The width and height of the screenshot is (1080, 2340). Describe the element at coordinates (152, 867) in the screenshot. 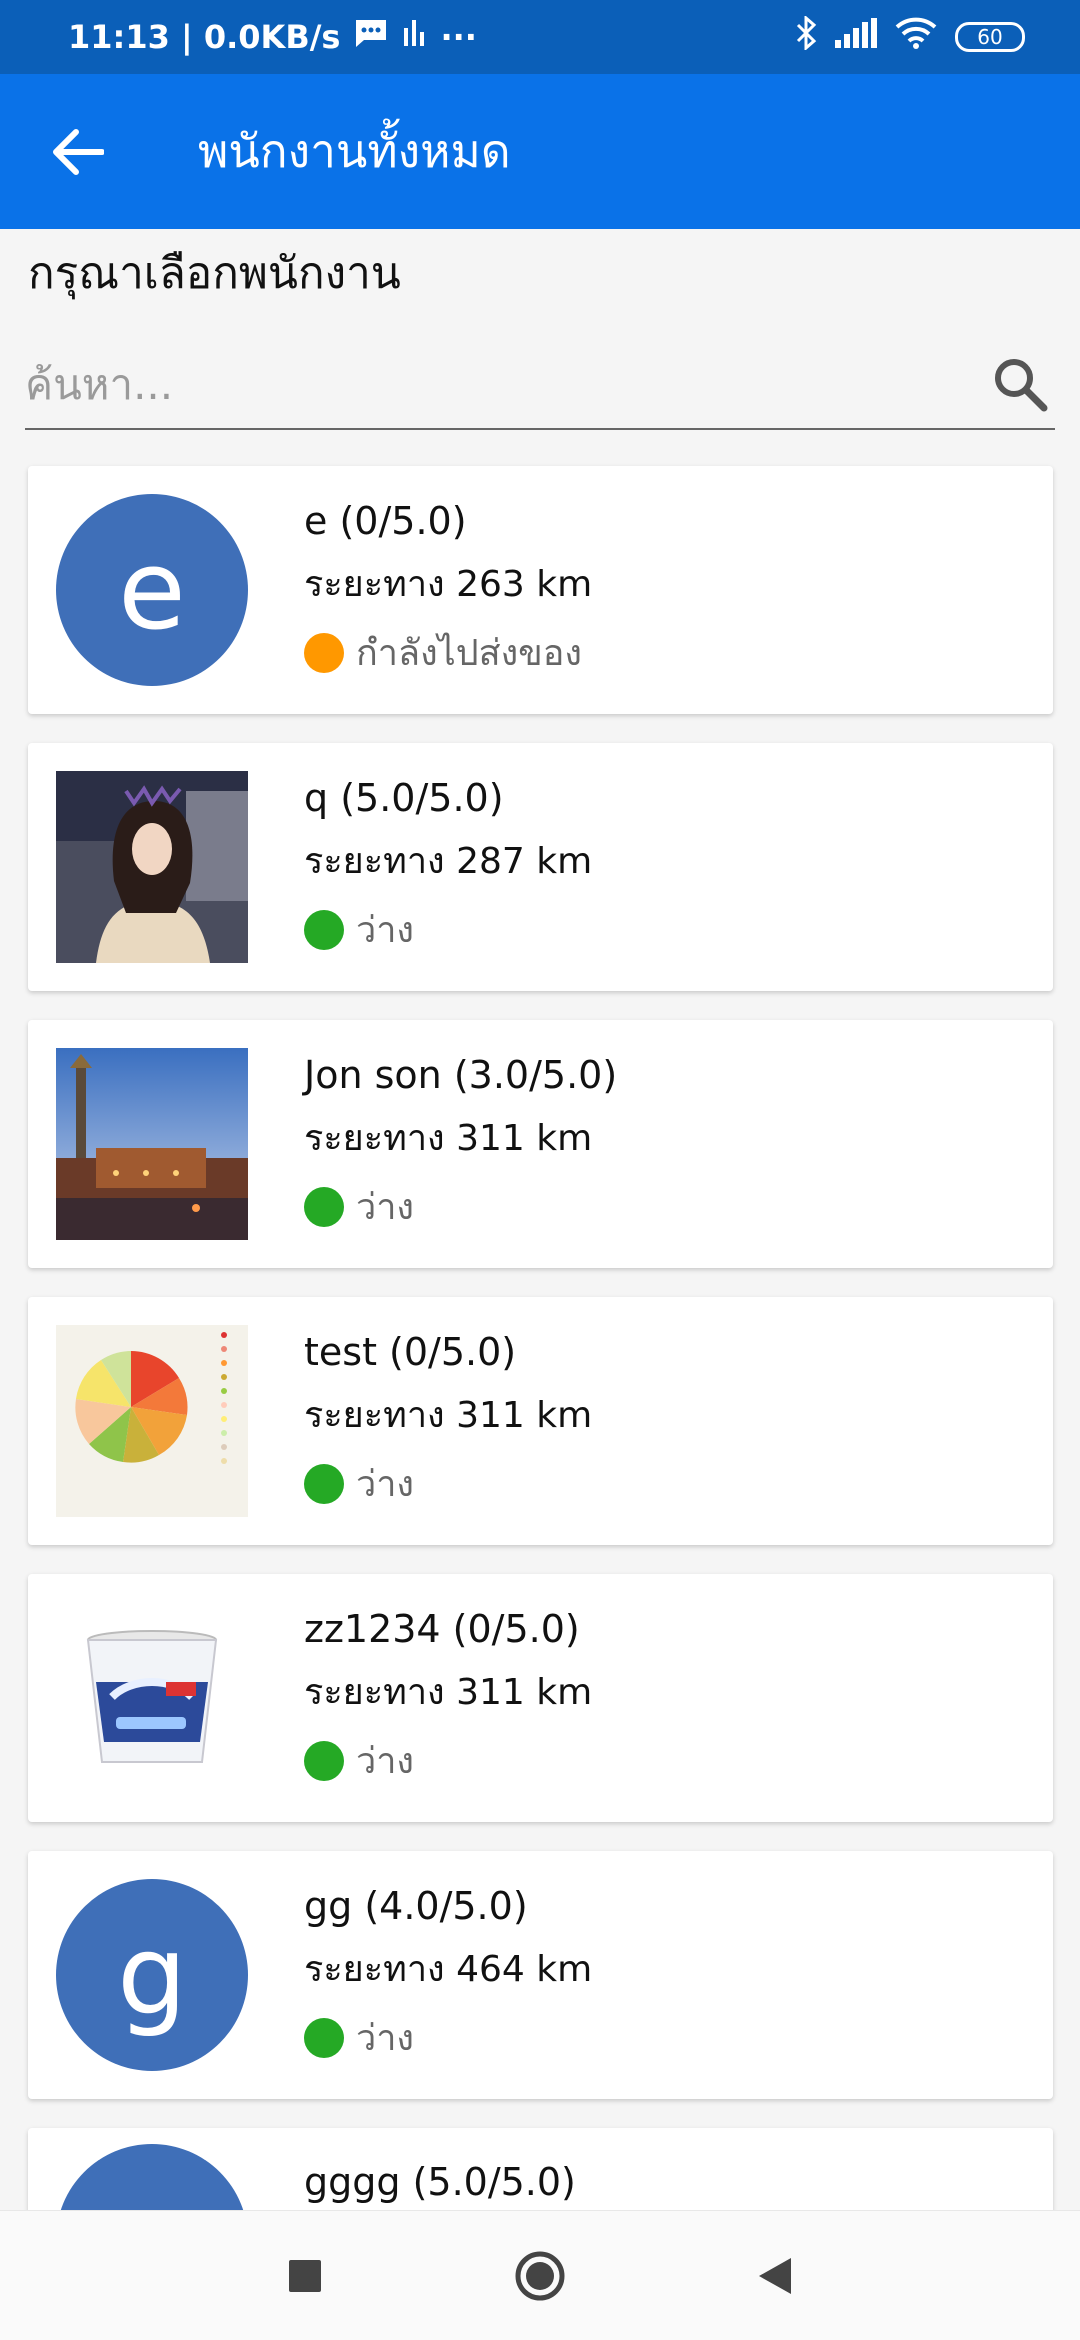

I see `avatar-photo-woman` at that location.